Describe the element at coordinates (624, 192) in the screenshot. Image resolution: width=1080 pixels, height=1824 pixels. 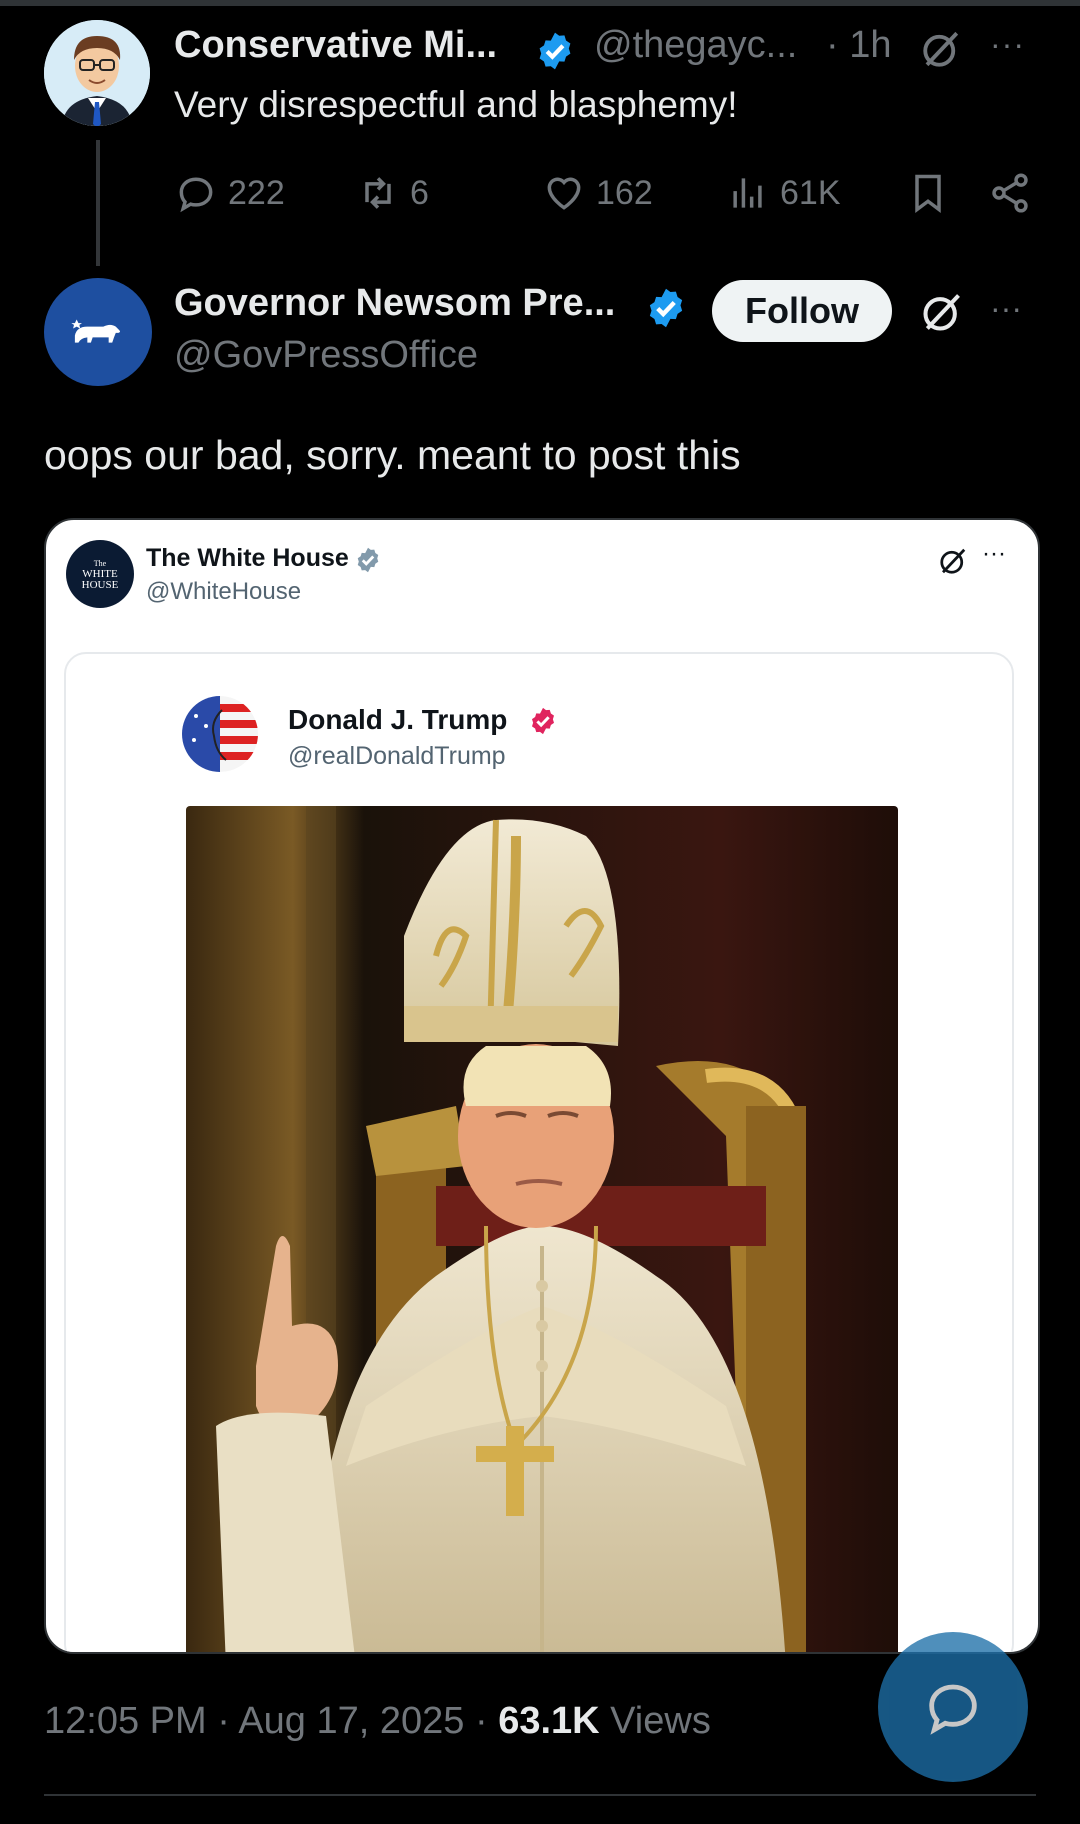
I see `like-count: 162` at that location.